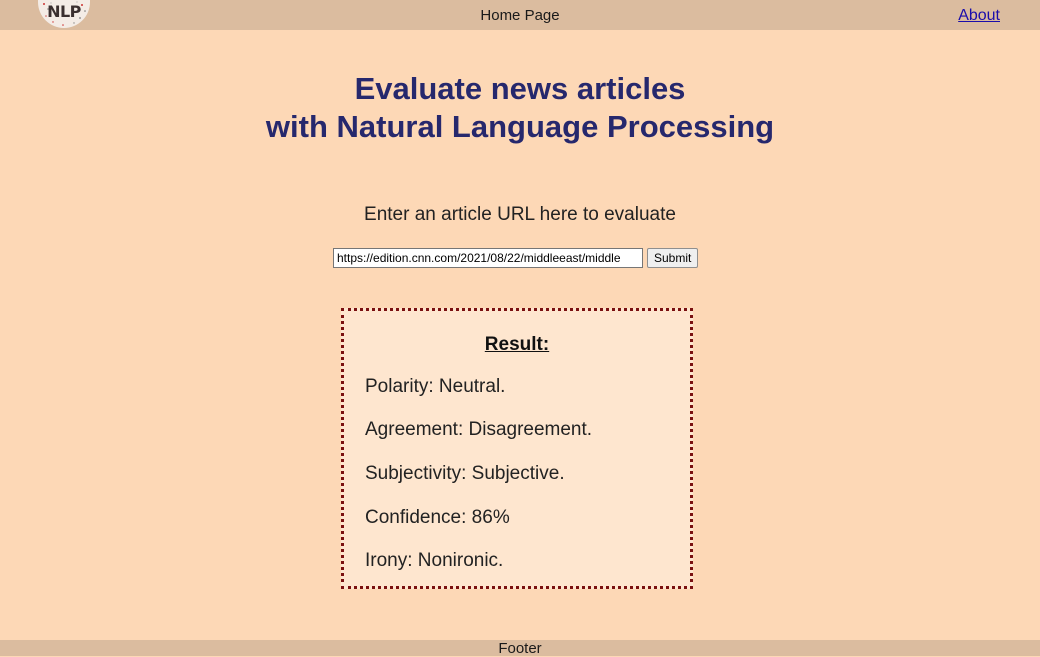  Describe the element at coordinates (517, 344) in the screenshot. I see `result-title: Result:` at that location.